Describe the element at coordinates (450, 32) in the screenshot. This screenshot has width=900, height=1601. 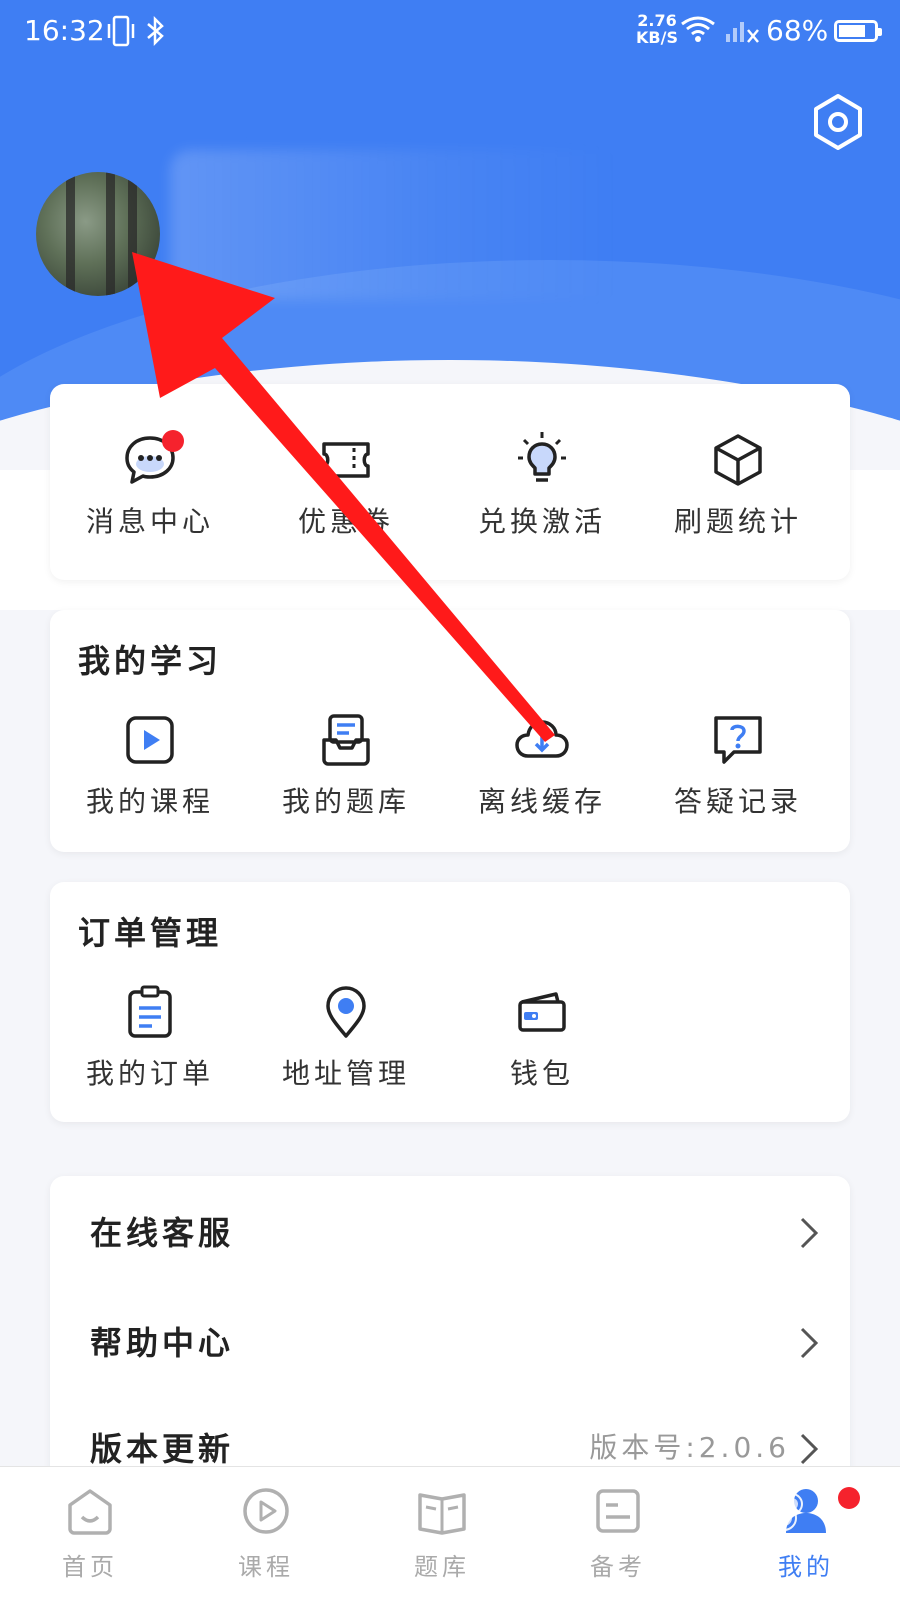
I see `status-bar: 16:32 2.76 KB/S 68%` at that location.